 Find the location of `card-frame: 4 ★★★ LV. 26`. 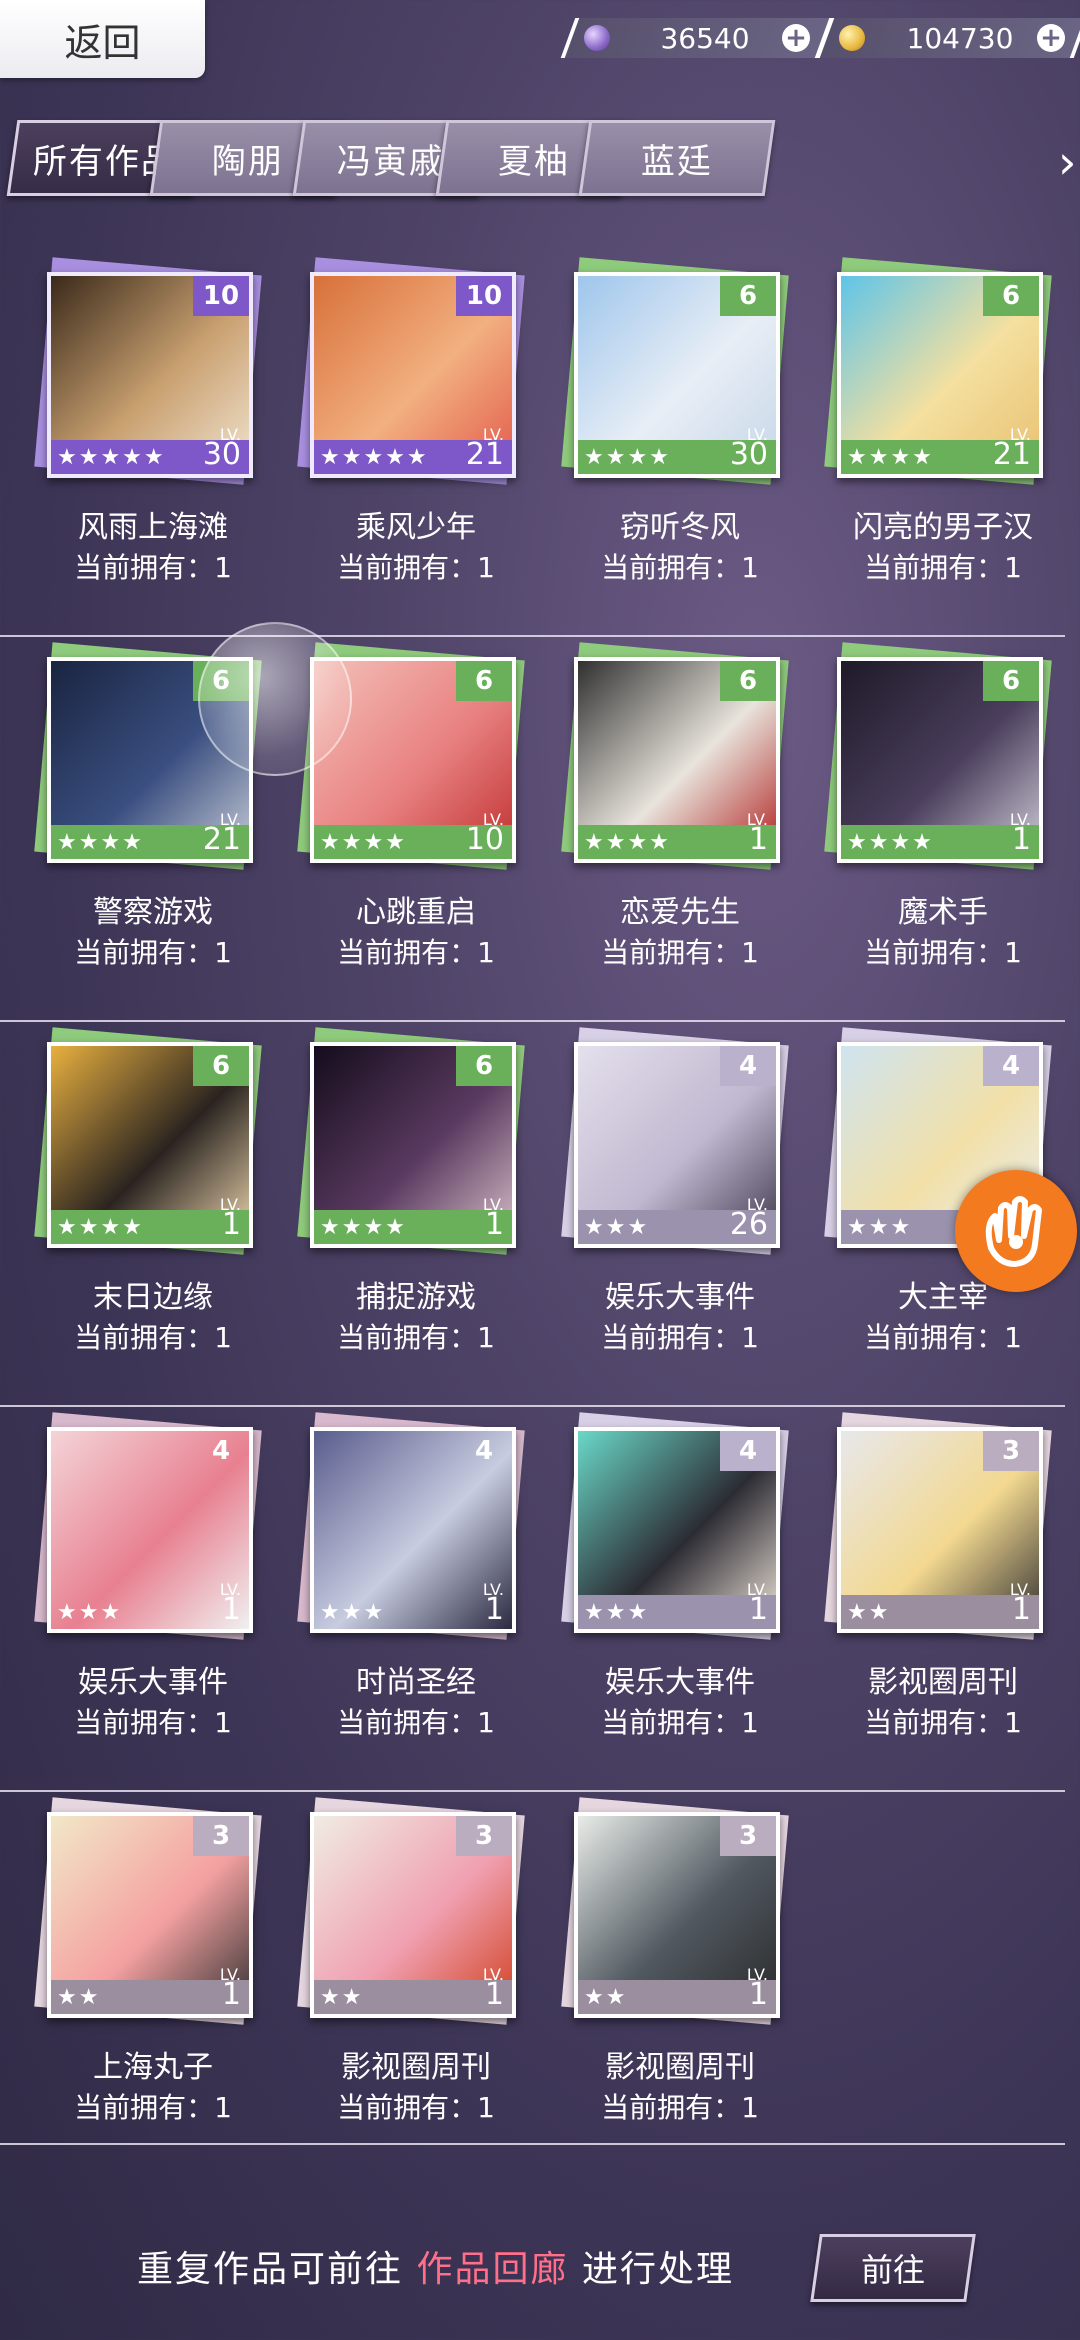

card-frame: 4 ★★★ LV. 26 is located at coordinates (677, 1145).